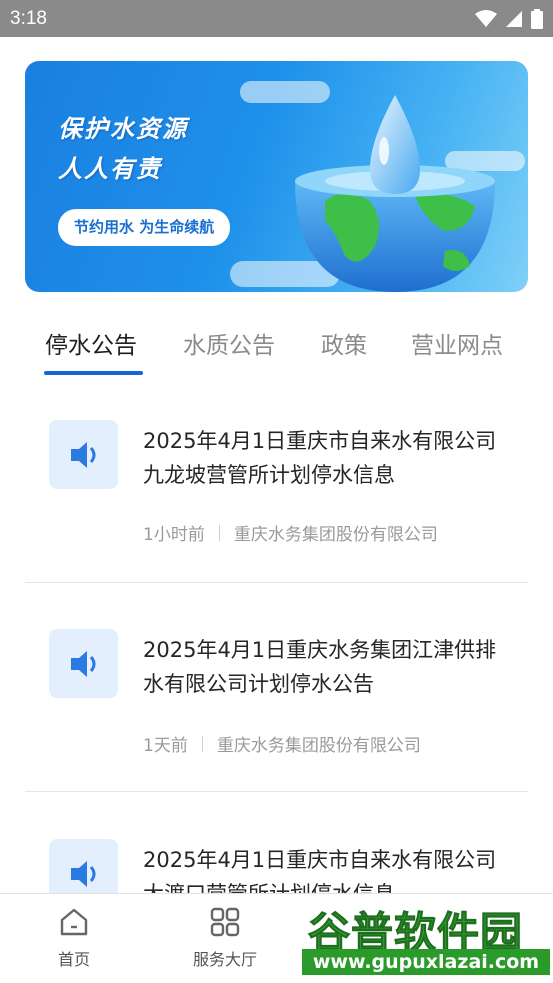 This screenshot has height=983, width=553. What do you see at coordinates (144, 227) in the screenshot?
I see `banner-slogan-pill: 节约用水 为生命续航` at bounding box center [144, 227].